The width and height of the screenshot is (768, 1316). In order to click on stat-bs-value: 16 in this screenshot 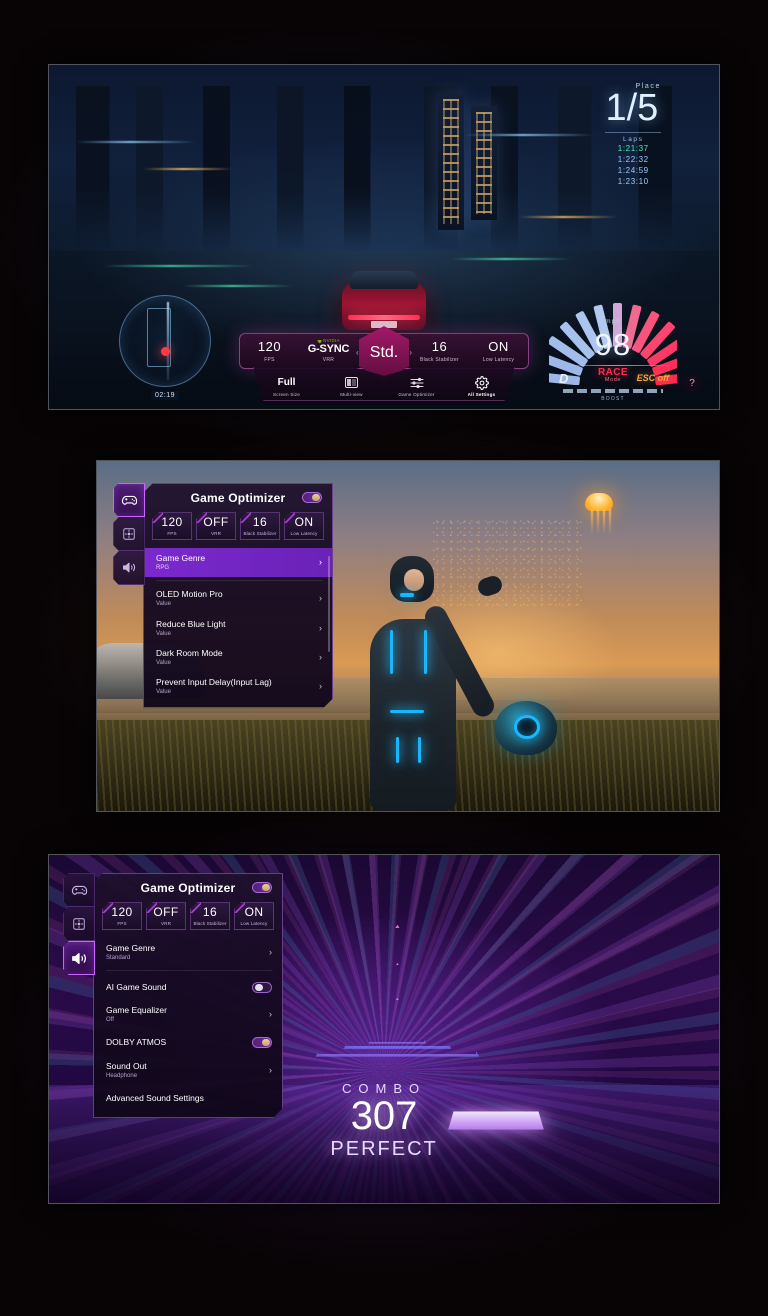, I will do `click(439, 346)`.